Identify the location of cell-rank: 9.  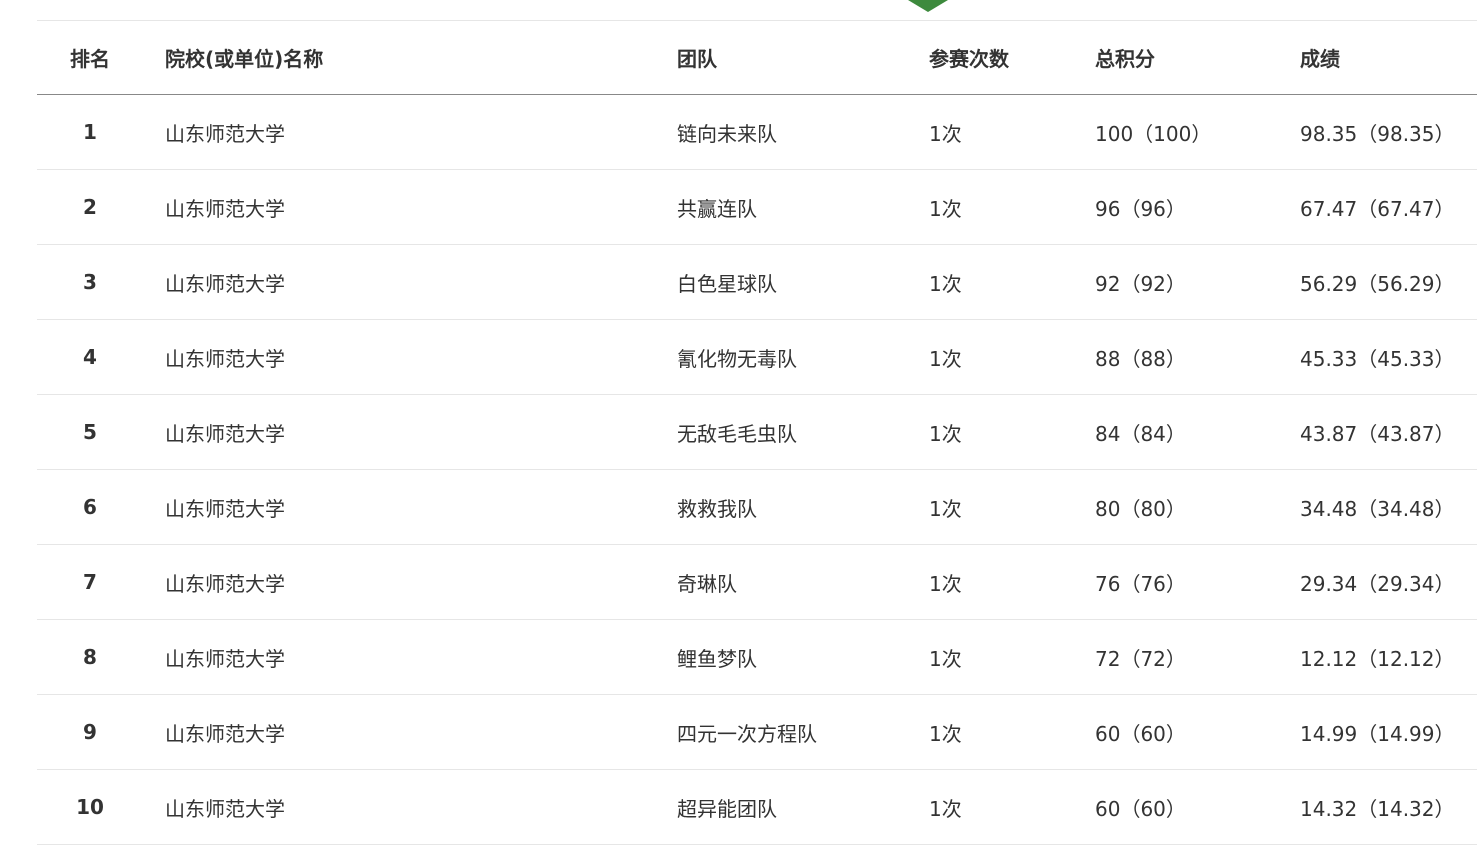
(90, 732).